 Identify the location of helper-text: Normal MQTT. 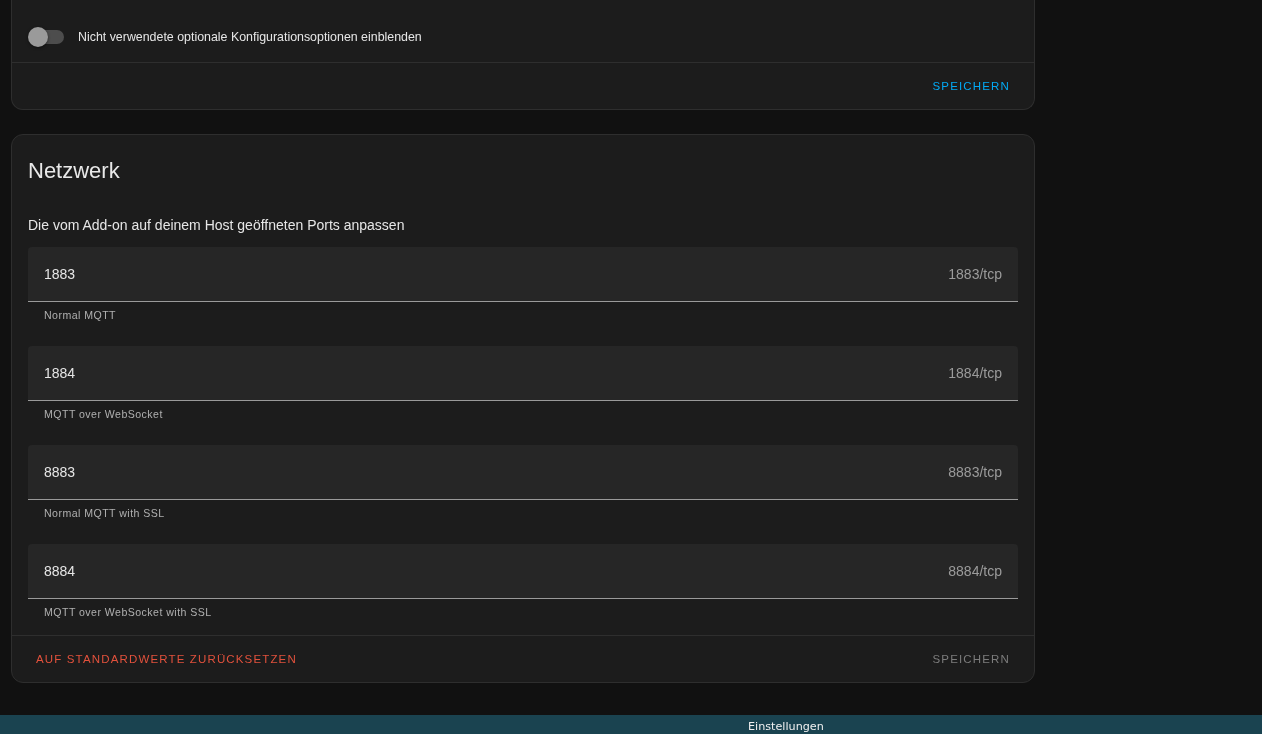
(80, 315).